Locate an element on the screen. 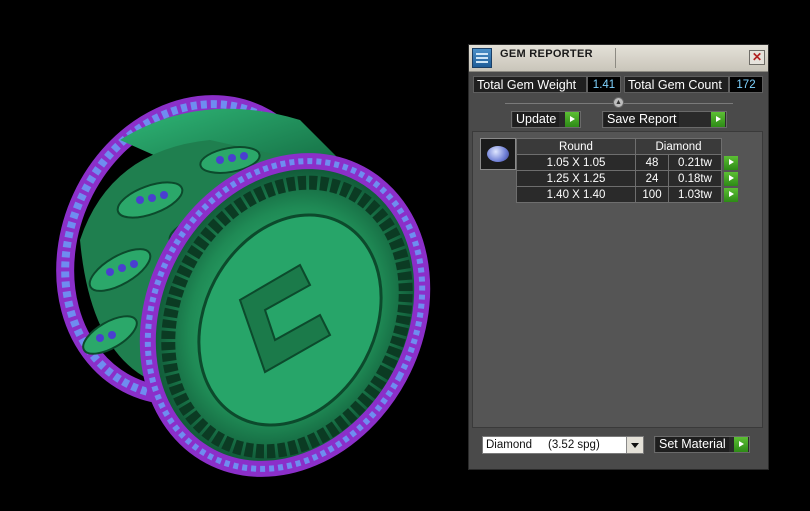 The image size is (810, 511). title-bar: GEM REPORTER ✕ is located at coordinates (618, 58).